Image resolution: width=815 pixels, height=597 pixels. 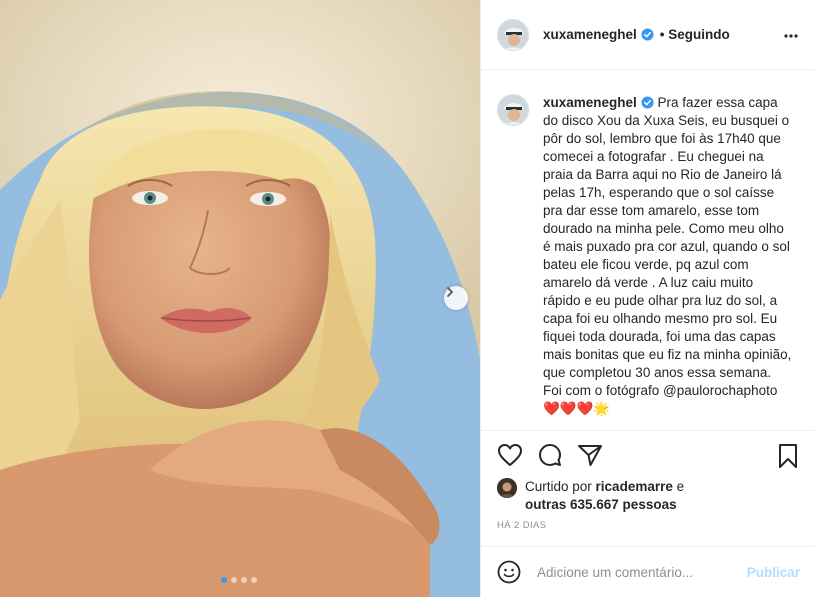 What do you see at coordinates (601, 504) in the screenshot?
I see `likes-count-link: outras 635.667 pessoas` at bounding box center [601, 504].